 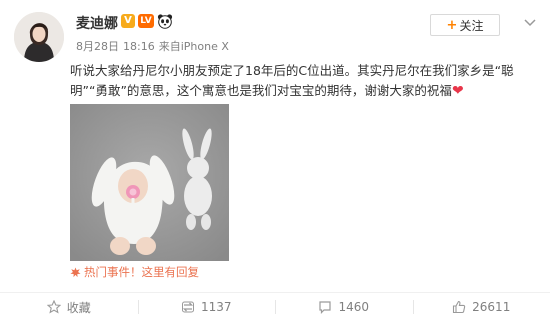 I want to click on repost-button: 1137, so click(x=207, y=307).